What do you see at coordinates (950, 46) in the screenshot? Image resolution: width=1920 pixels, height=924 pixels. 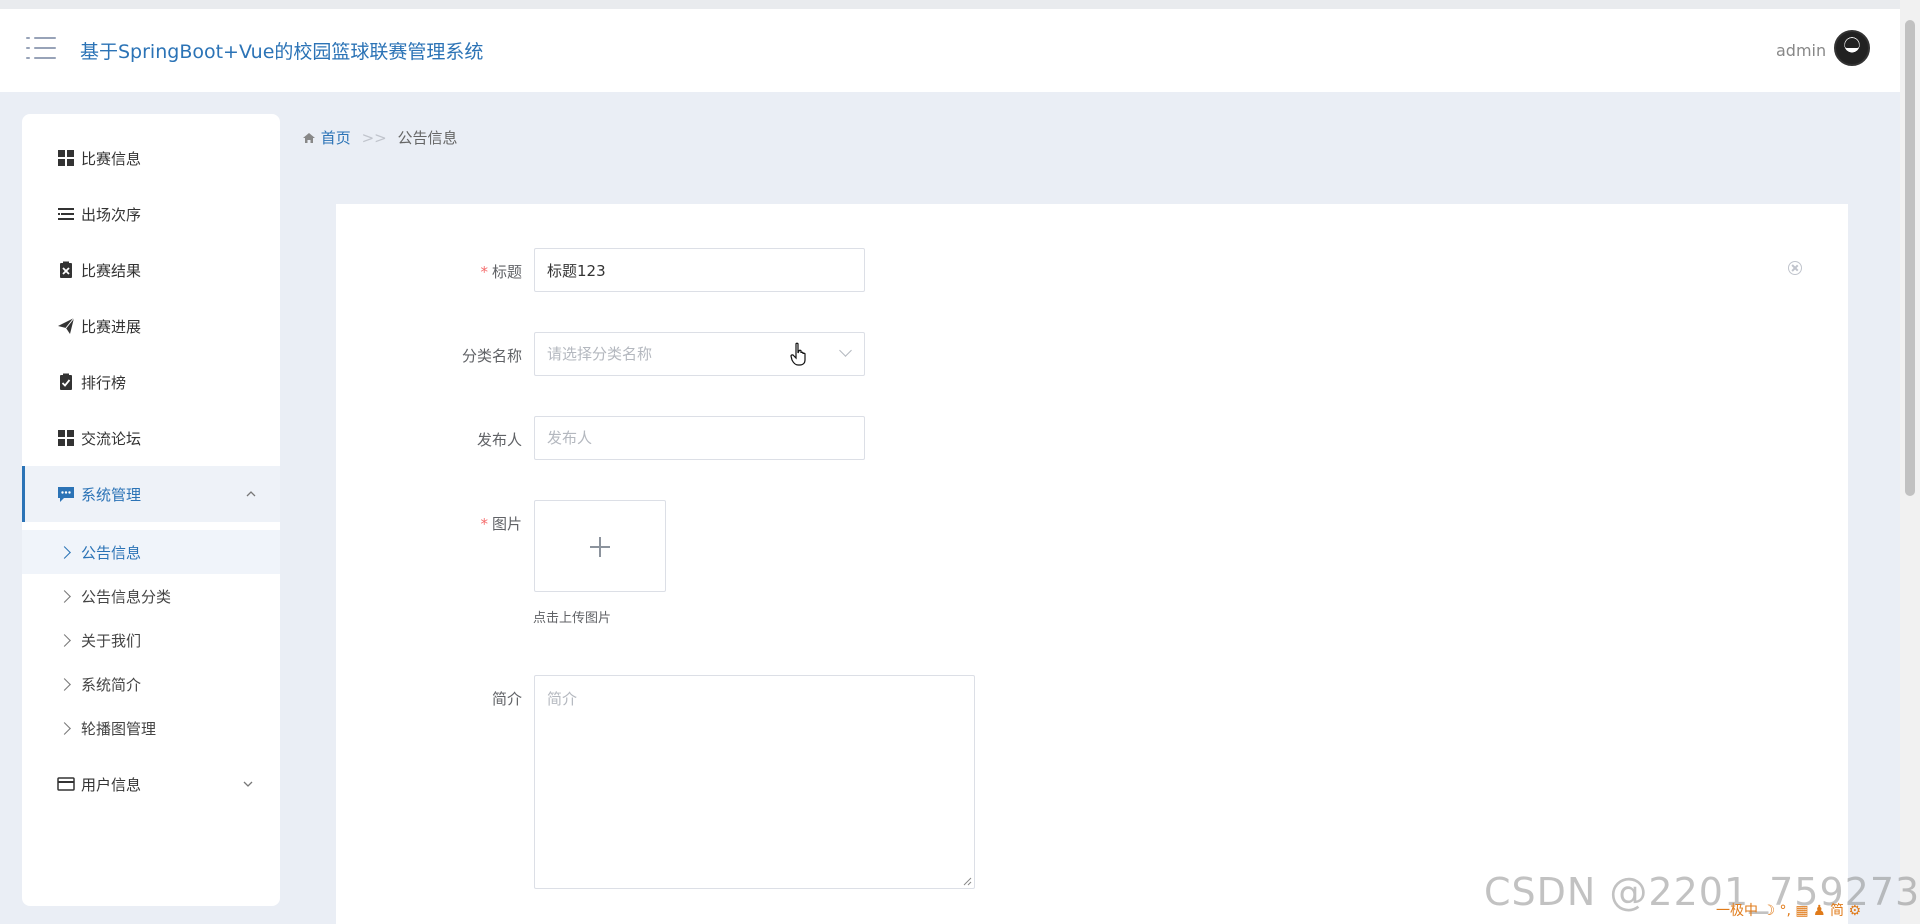 I see `top-header: 基于SpringBoot+Vue的校园篮球联赛管理系统 admin` at bounding box center [950, 46].